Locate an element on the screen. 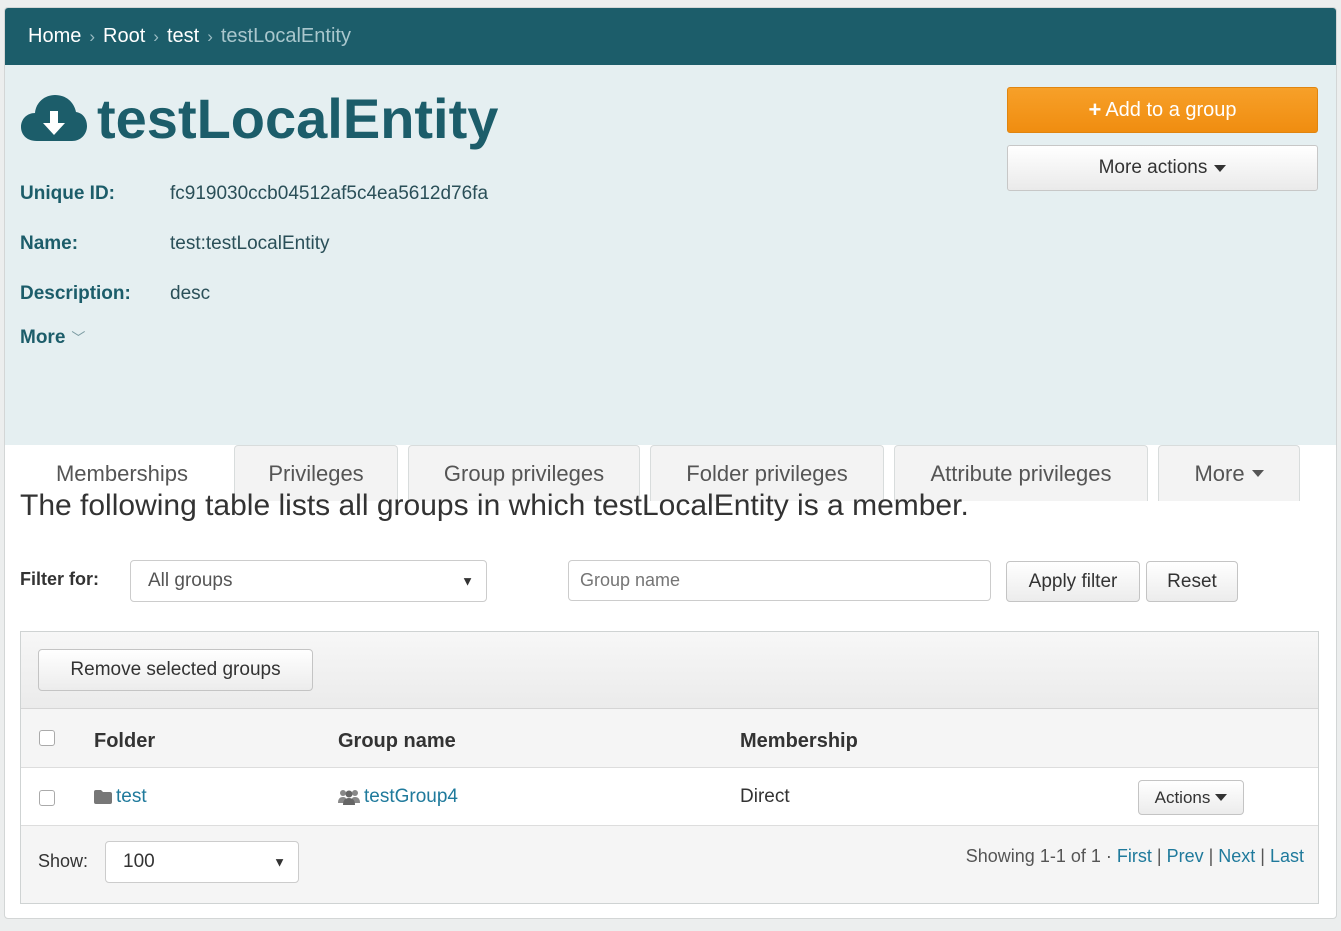 Image resolution: width=1341 pixels, height=931 pixels. field-label: Description: is located at coordinates (75, 293).